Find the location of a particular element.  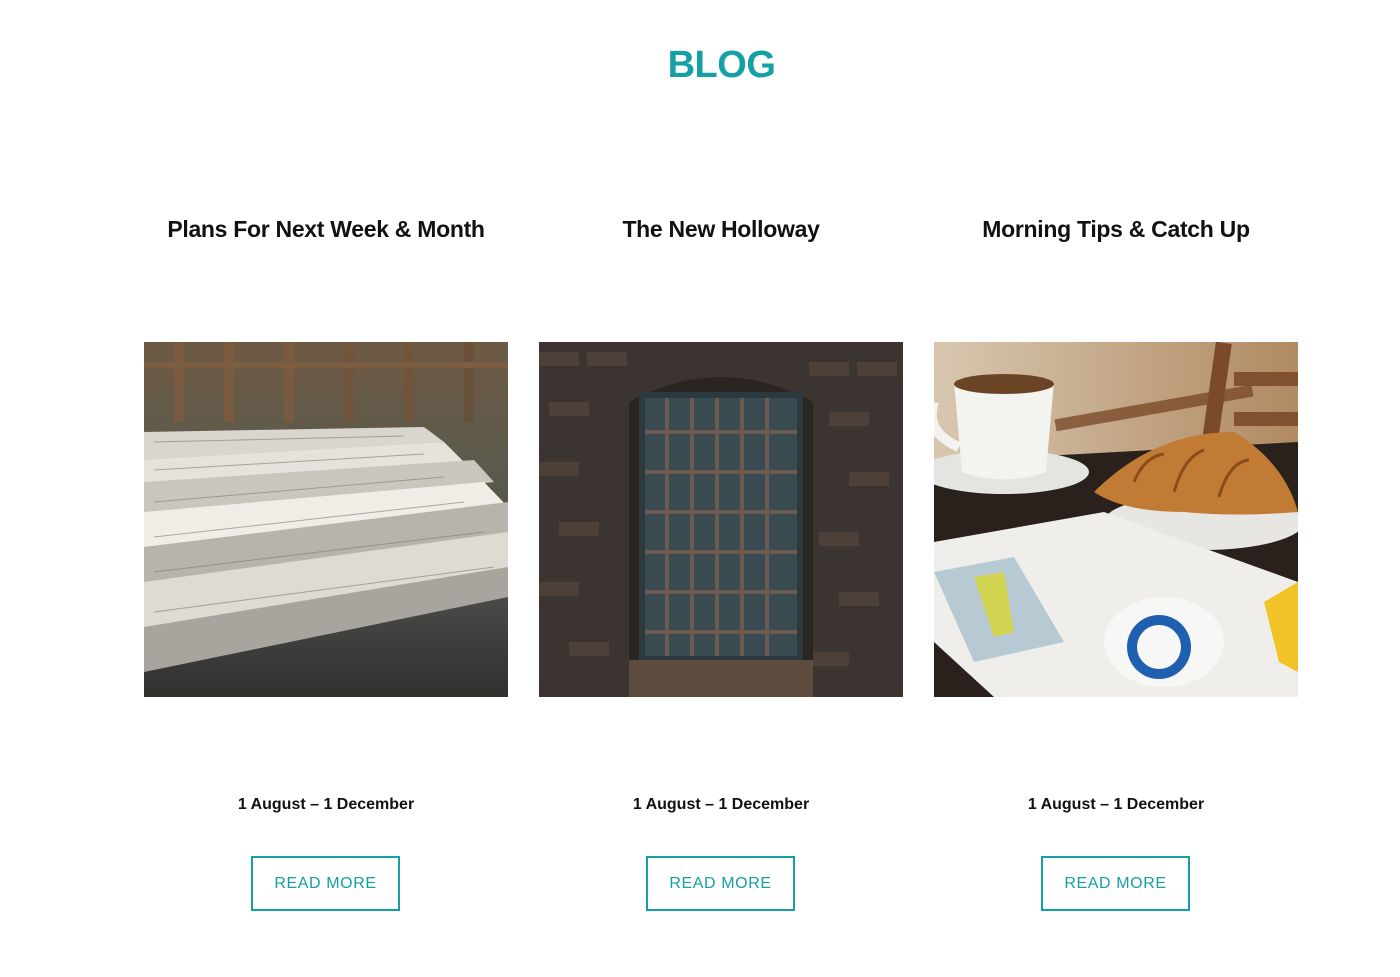

coffee-croissant-magazine-photo is located at coordinates (1116, 519).